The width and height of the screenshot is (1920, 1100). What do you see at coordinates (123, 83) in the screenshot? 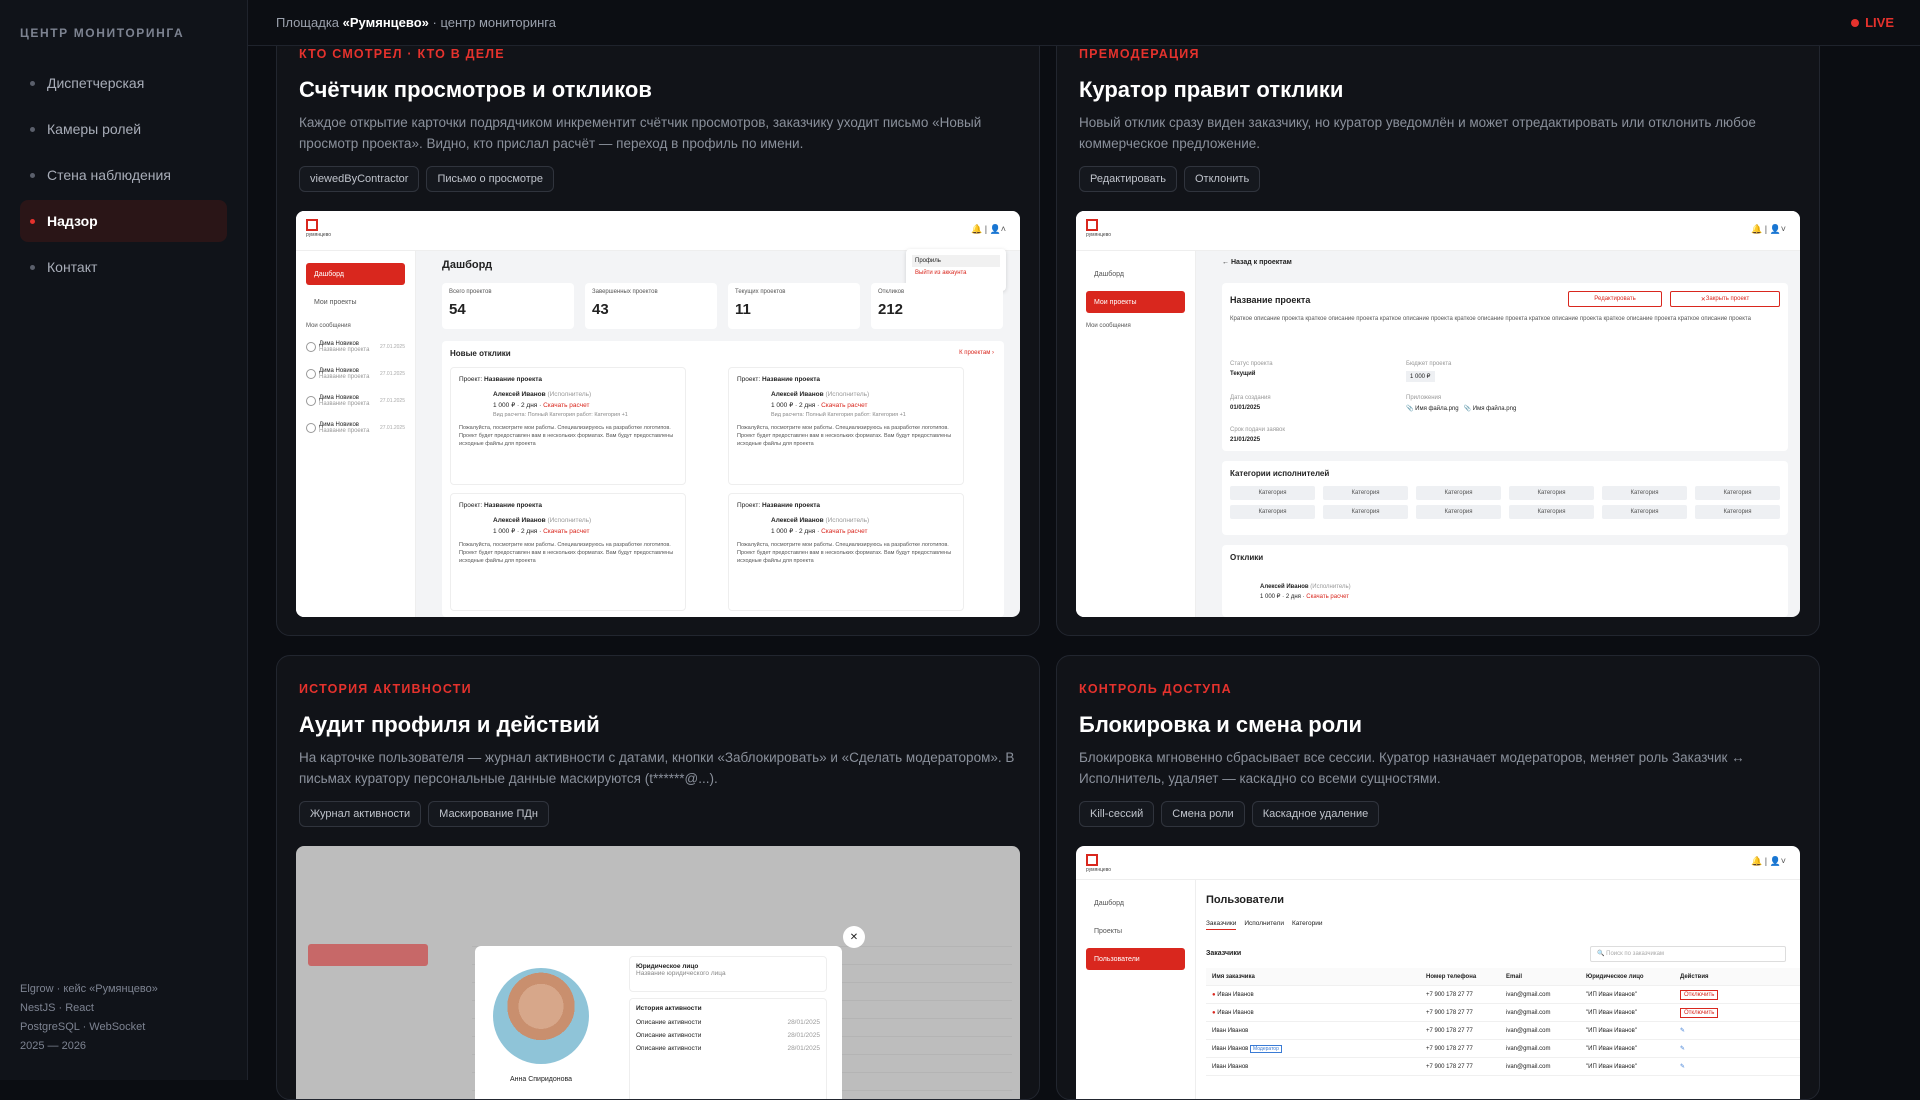
I see `sidebar-item-dispatch: Диспетчерская` at bounding box center [123, 83].